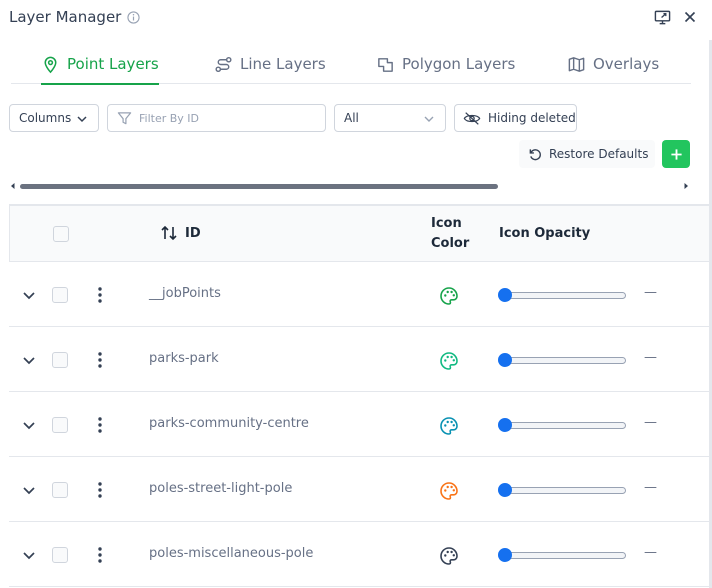  What do you see at coordinates (13, 186) in the screenshot?
I see `scroll-left-arrow-icon` at bounding box center [13, 186].